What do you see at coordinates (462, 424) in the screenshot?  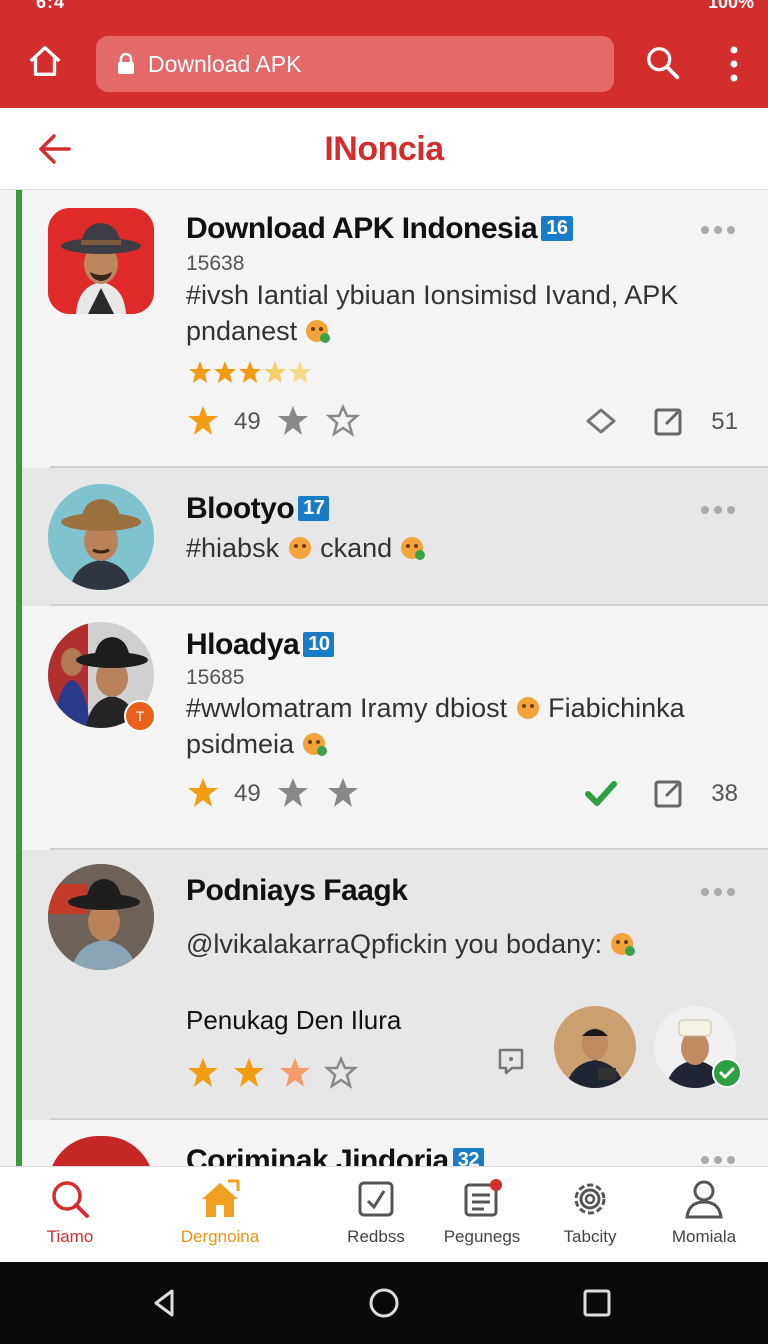 I see `post-actions: 49 51` at bounding box center [462, 424].